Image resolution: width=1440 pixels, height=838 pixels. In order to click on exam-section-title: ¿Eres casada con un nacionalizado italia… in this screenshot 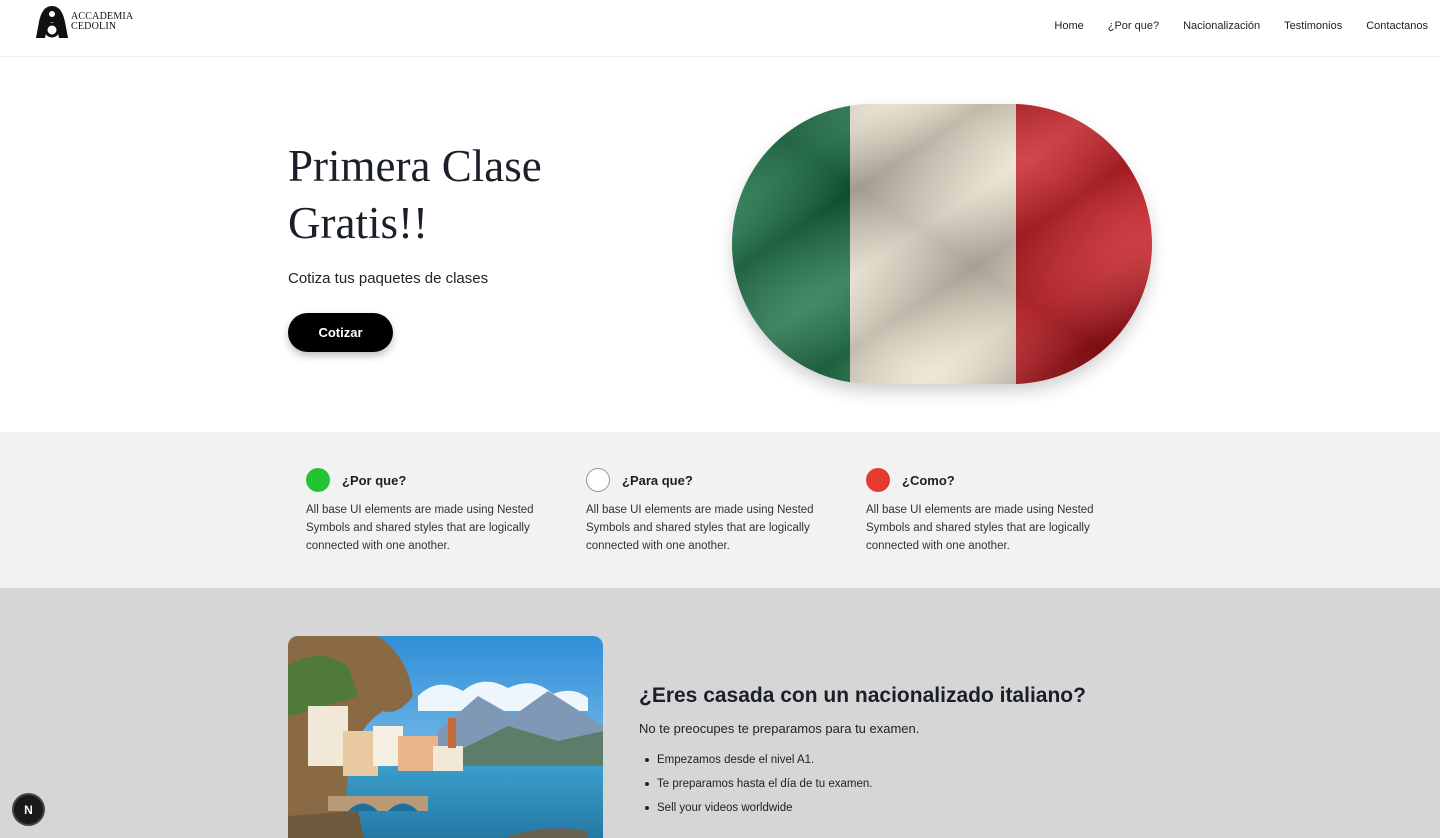, I will do `click(862, 695)`.